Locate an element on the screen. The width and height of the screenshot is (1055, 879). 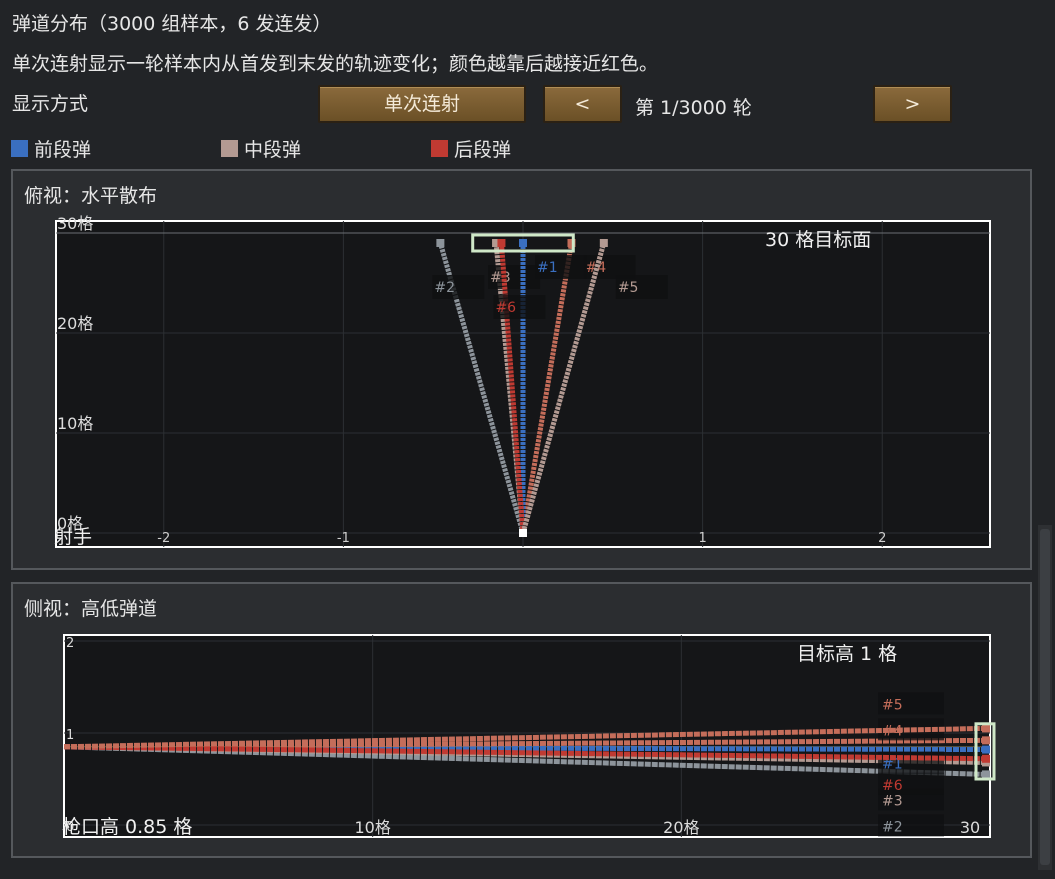
legend-label-middle: 中段弹 is located at coordinates (273, 150).